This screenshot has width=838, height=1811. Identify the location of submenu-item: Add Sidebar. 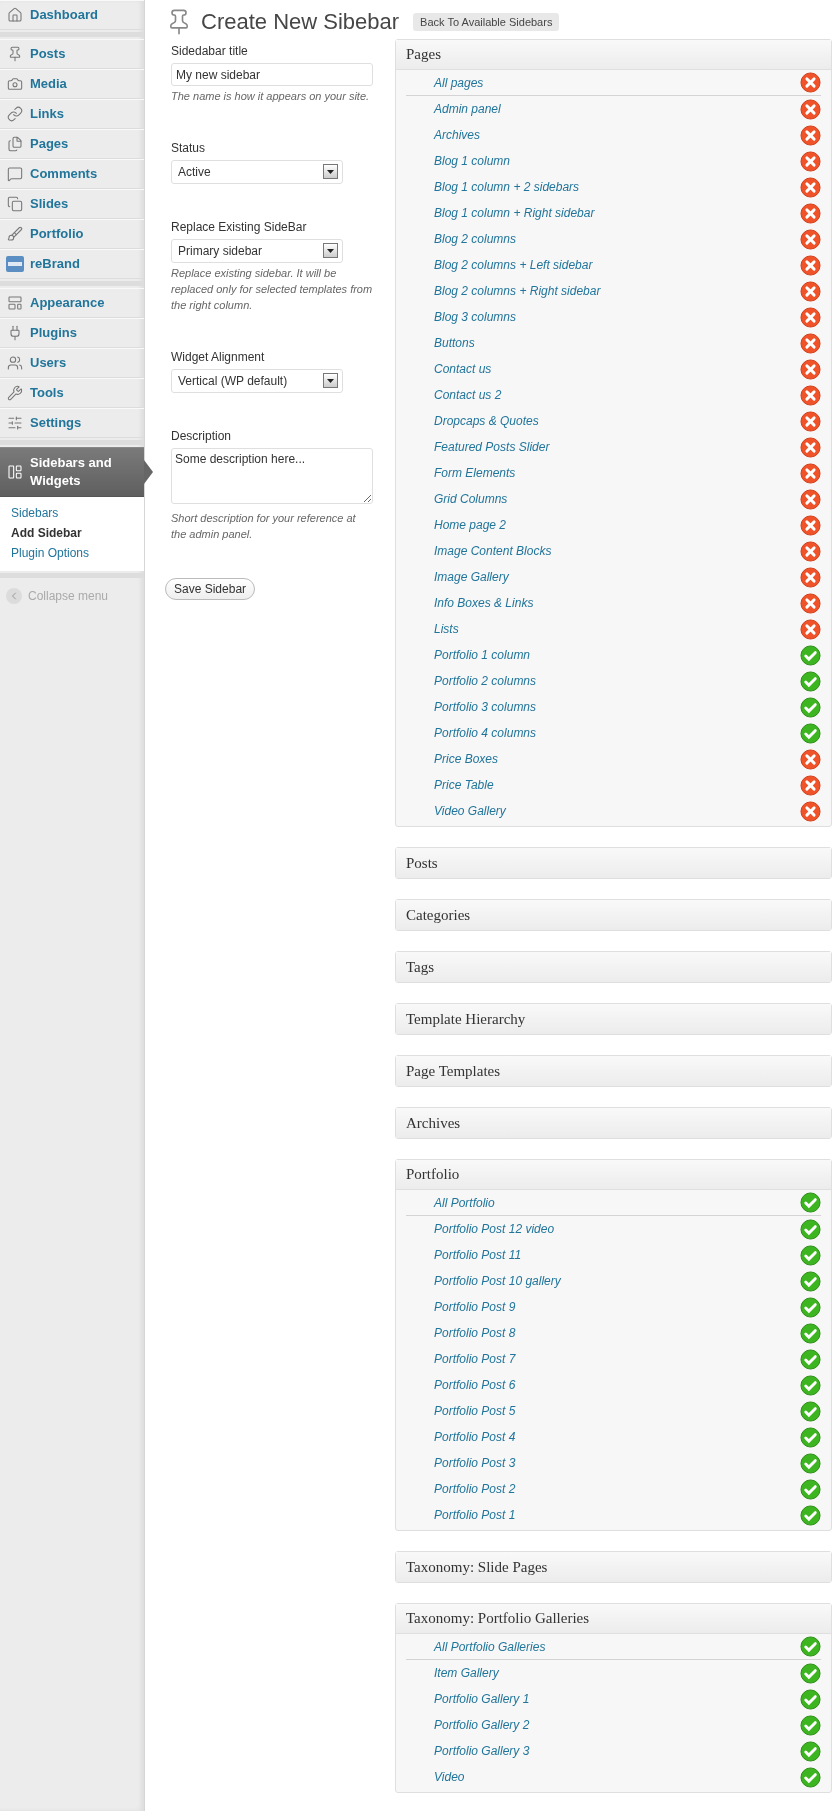
(72, 533).